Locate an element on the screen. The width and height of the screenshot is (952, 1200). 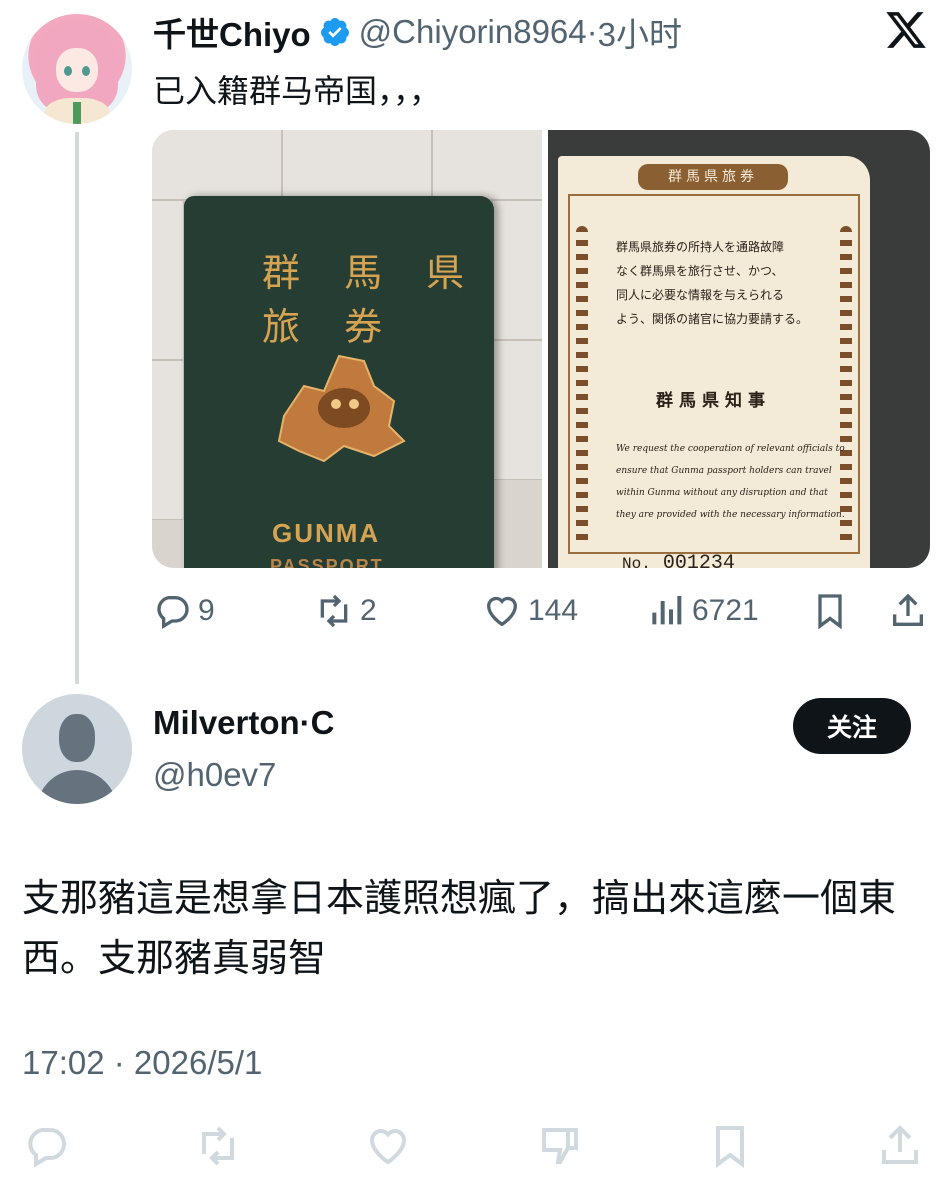
retweet-button is located at coordinates (218, 1146).